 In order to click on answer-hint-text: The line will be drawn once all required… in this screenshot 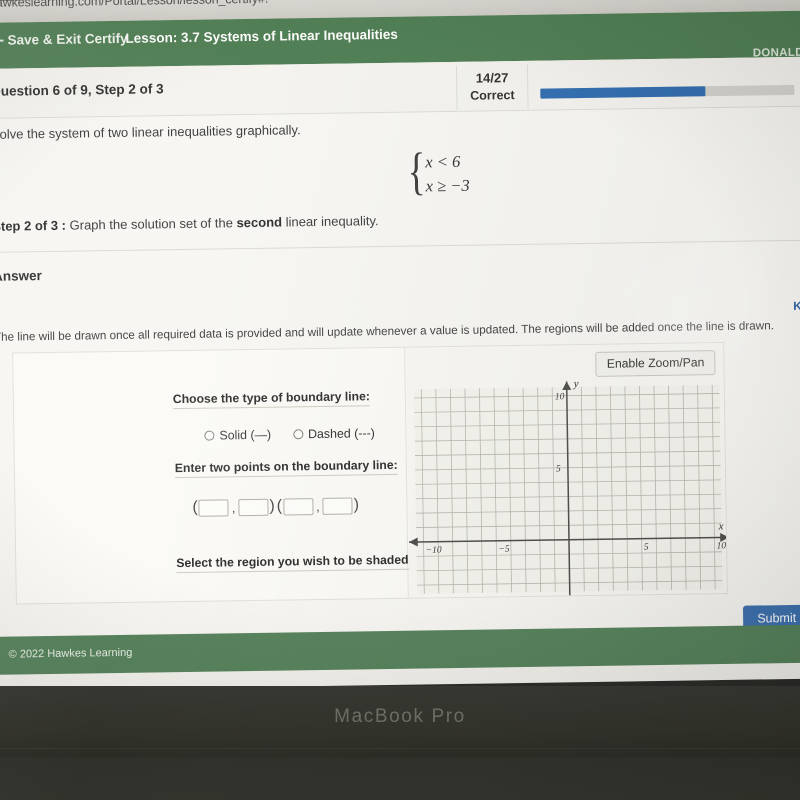, I will do `click(387, 331)`.